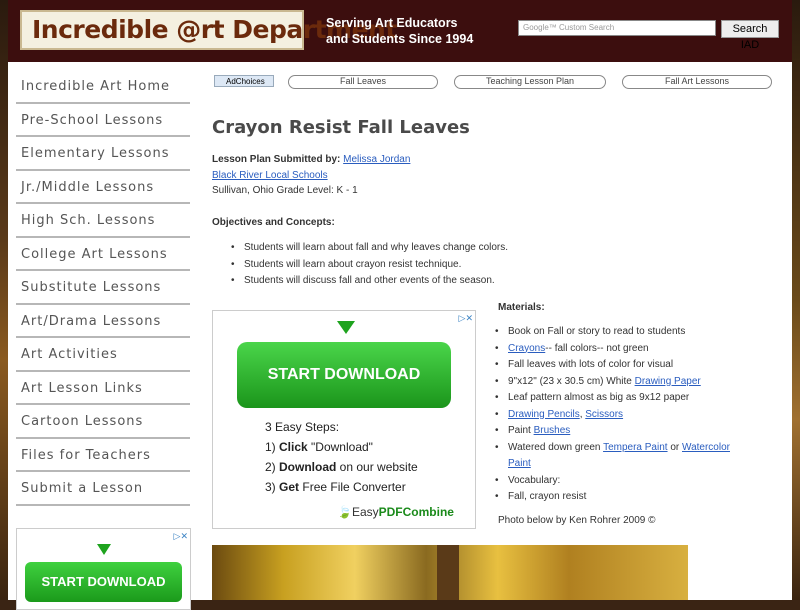 This screenshot has height=610, width=800. I want to click on fall-leaves-photo, so click(450, 572).